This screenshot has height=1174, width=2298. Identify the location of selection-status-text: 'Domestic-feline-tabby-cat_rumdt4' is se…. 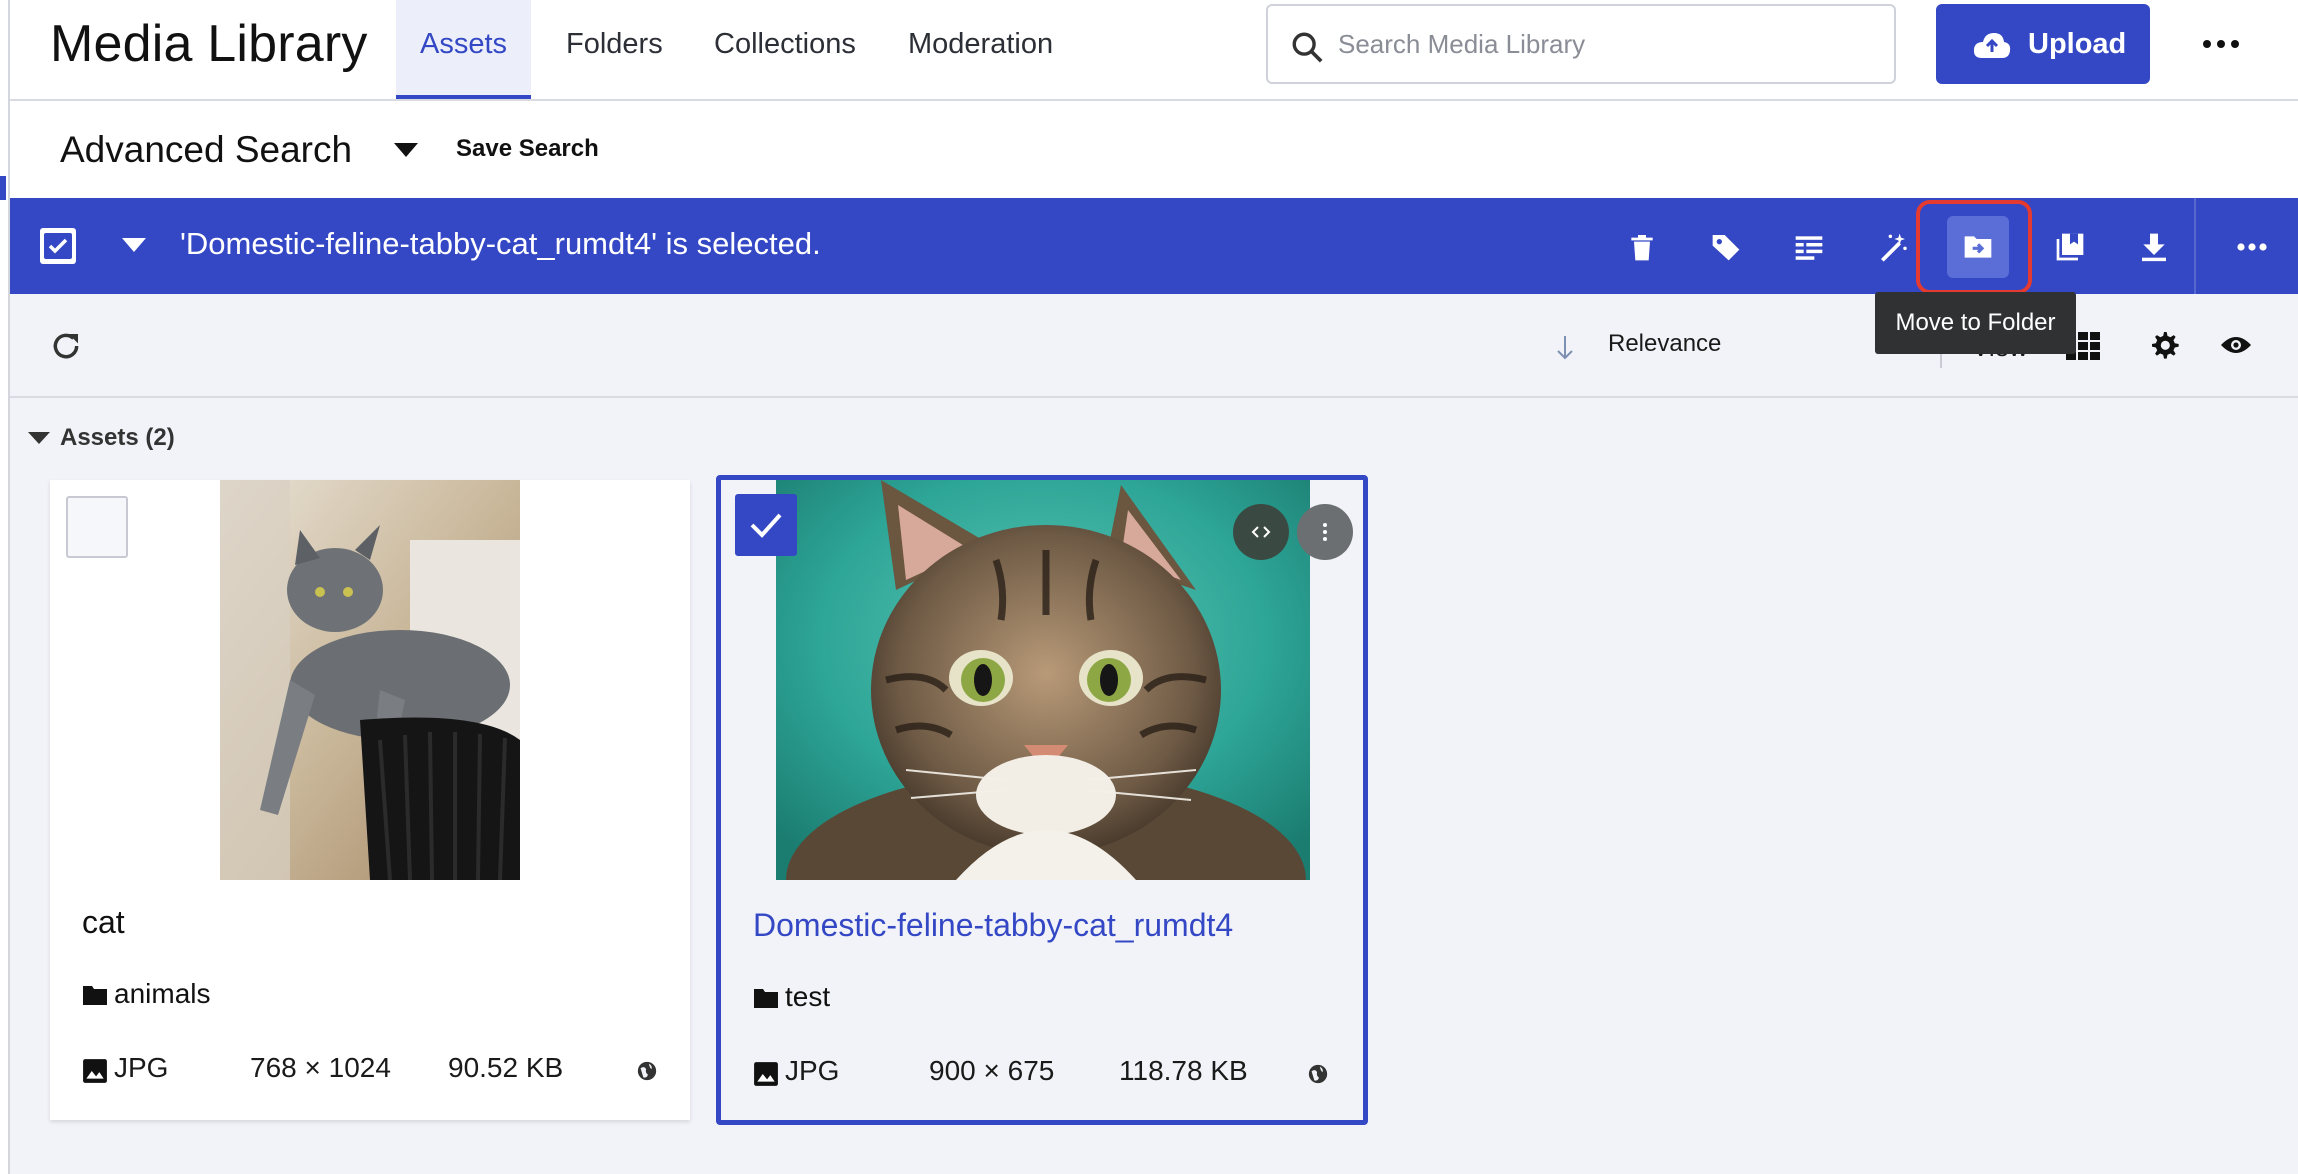
(500, 243).